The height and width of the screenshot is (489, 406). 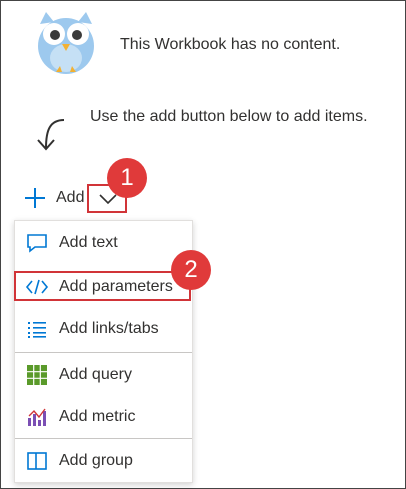 I want to click on empty-state-message: This Workbook has no content., so click(x=230, y=44).